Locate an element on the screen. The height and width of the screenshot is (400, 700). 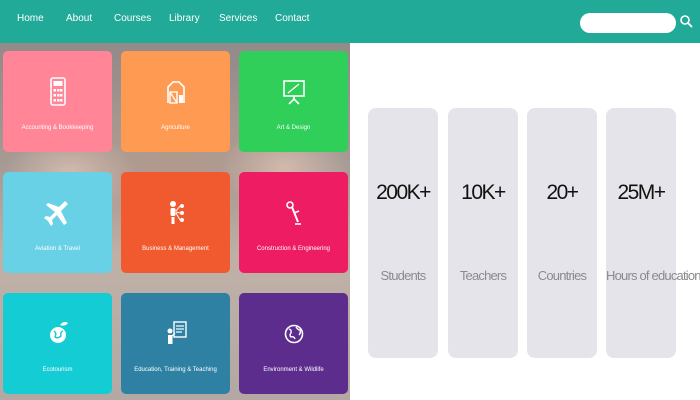
stat-card-students: 200K+ Students is located at coordinates (403, 233).